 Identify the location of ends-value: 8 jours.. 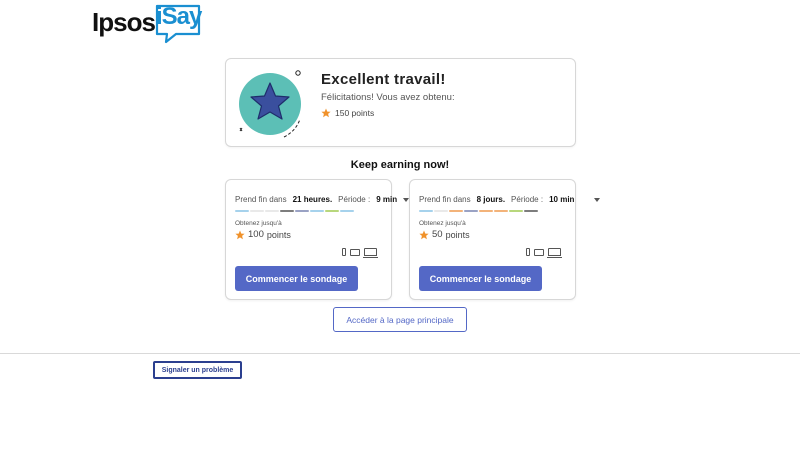
(491, 199).